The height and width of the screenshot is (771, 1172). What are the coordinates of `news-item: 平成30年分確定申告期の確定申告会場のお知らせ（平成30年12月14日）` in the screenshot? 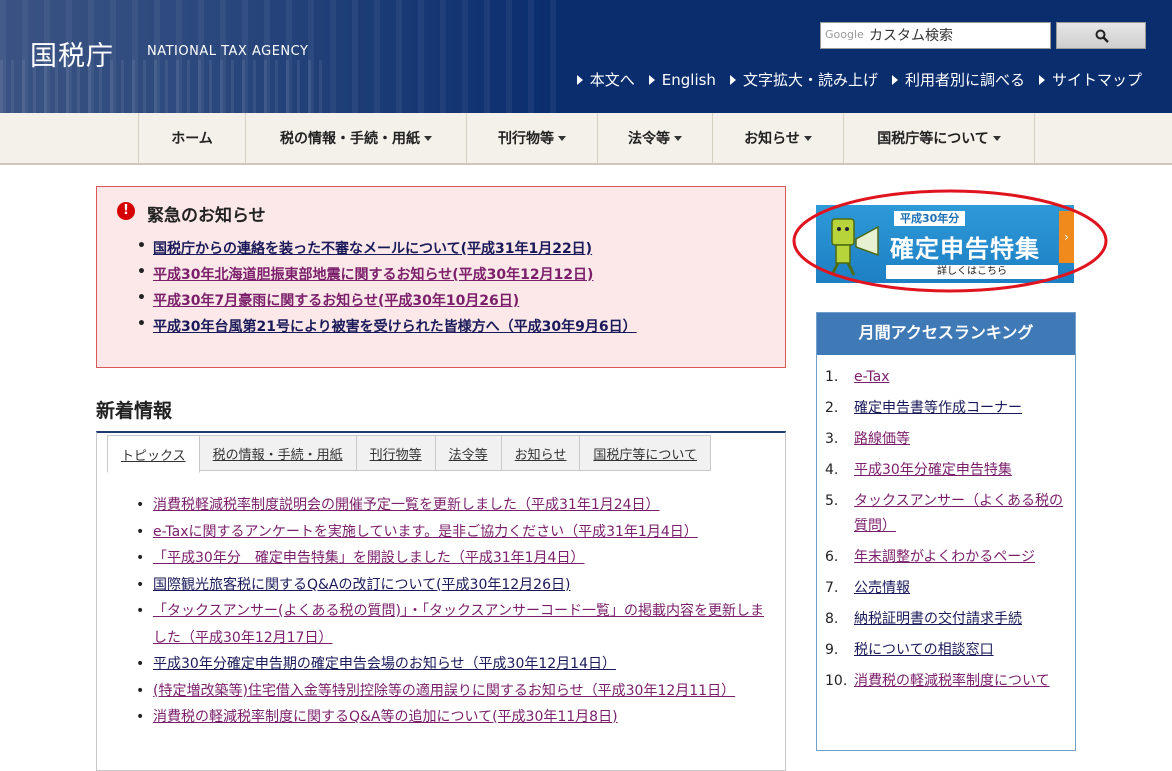 It's located at (456, 664).